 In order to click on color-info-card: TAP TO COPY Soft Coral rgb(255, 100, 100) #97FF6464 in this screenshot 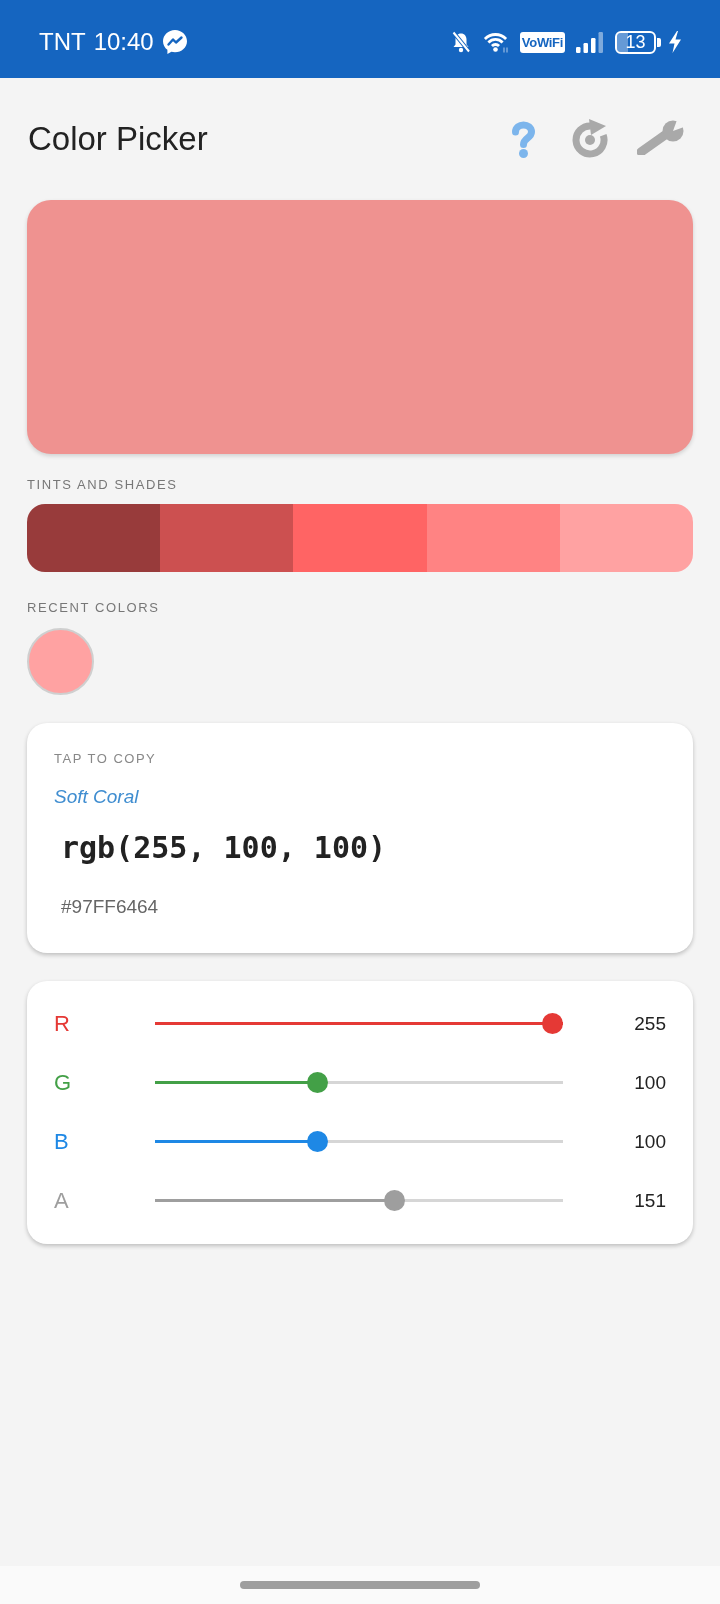, I will do `click(360, 838)`.